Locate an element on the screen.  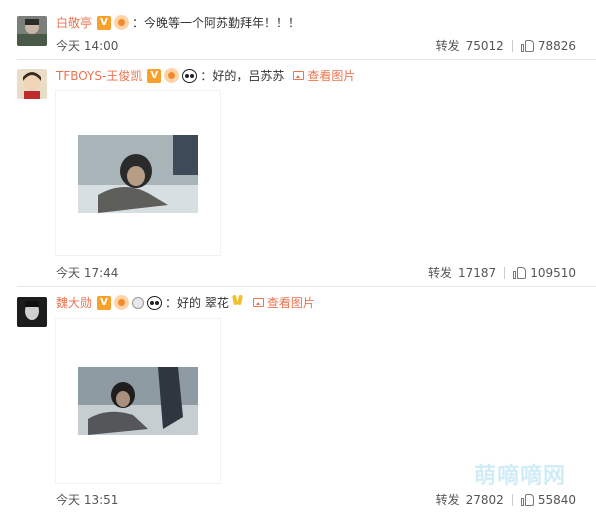
like-count: 109510 is located at coordinates (553, 273).